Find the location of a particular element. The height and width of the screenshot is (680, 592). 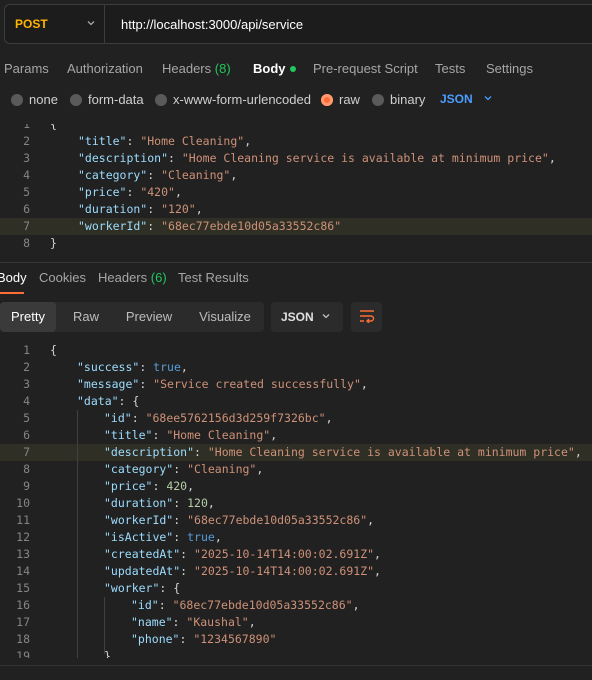

line-number: 12 is located at coordinates (23, 537).